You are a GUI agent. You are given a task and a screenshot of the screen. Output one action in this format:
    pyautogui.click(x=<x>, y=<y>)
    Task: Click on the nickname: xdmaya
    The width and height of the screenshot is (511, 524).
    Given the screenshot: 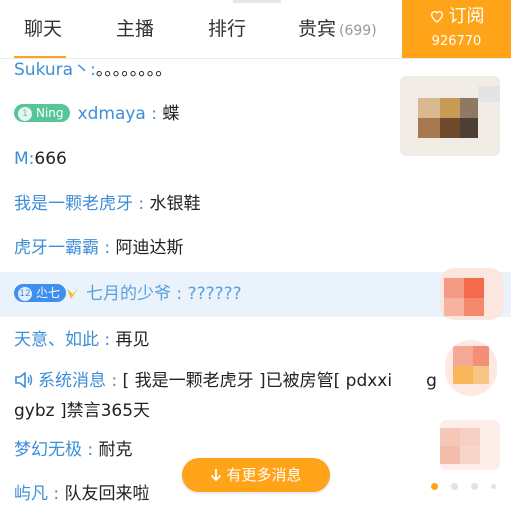 What is the action you would take?
    pyautogui.click(x=112, y=114)
    